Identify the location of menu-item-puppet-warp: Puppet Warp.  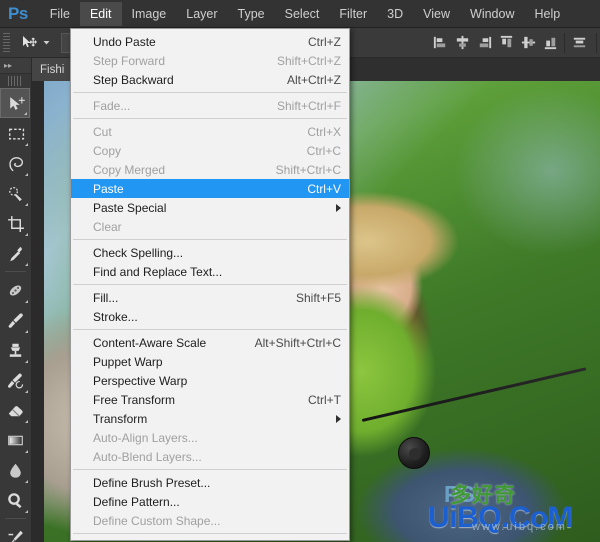
(210, 361).